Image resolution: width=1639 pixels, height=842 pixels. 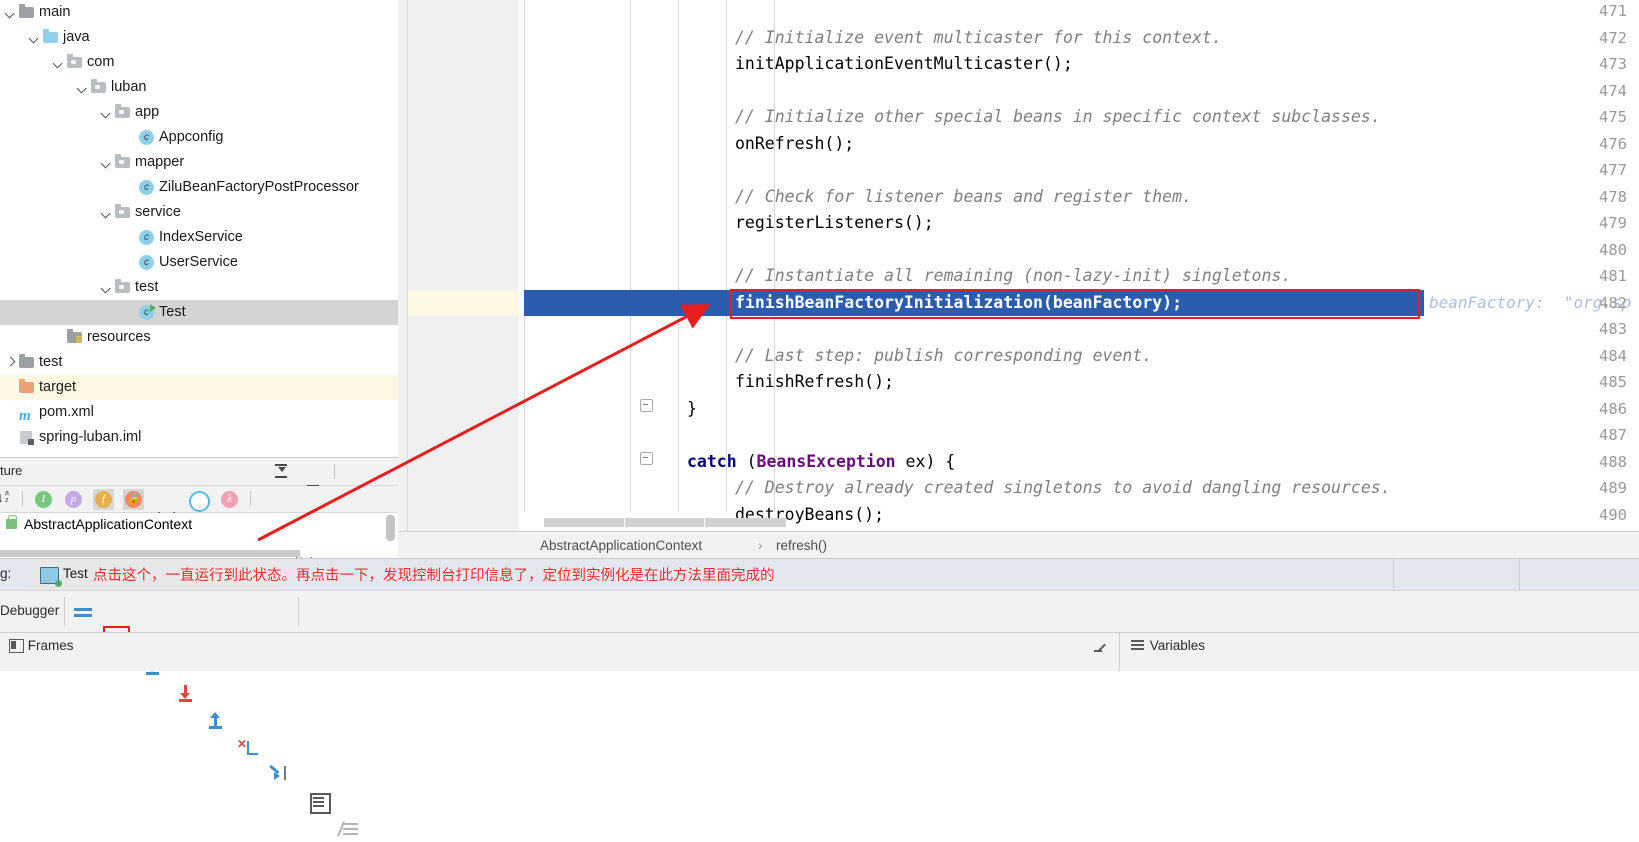 I want to click on tree-row: service, so click(x=199, y=212).